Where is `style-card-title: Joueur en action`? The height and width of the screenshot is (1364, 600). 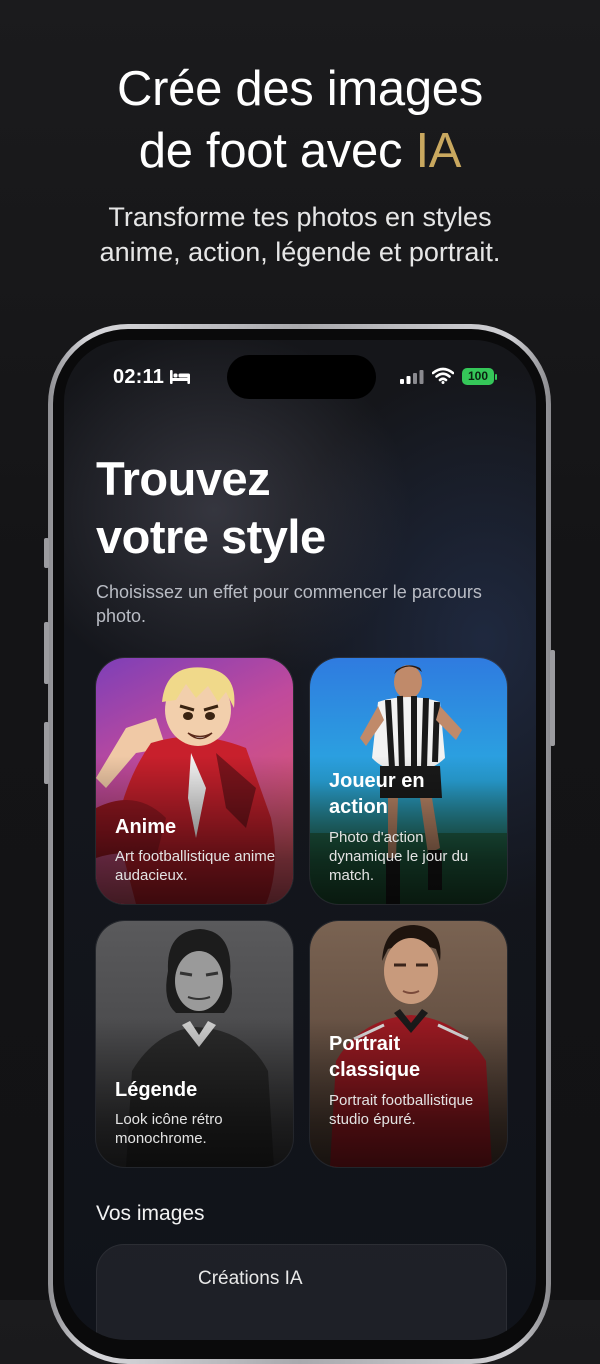 style-card-title: Joueur en action is located at coordinates (377, 794).